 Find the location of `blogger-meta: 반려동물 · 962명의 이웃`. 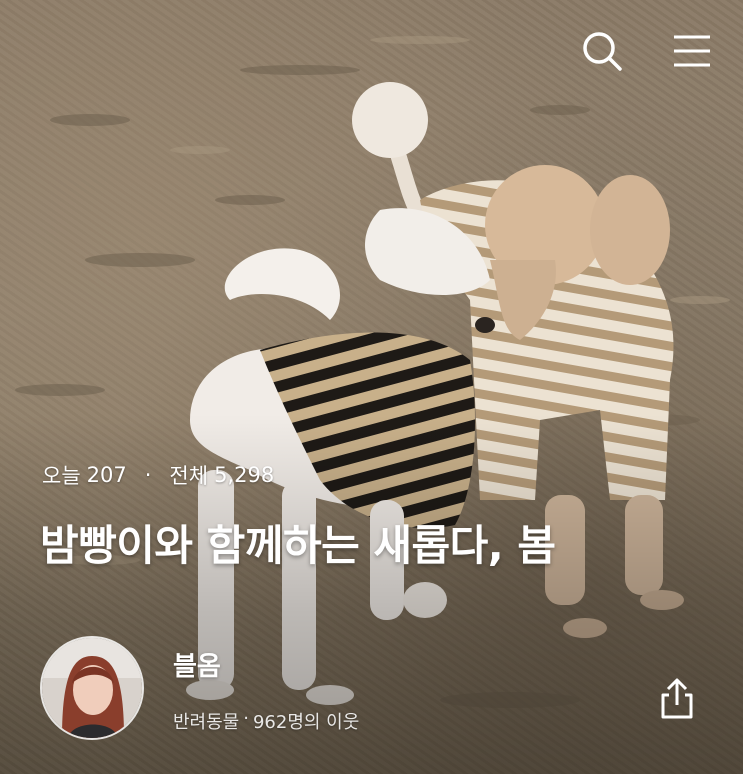

blogger-meta: 반려동물 · 962명의 이웃 is located at coordinates (266, 721).